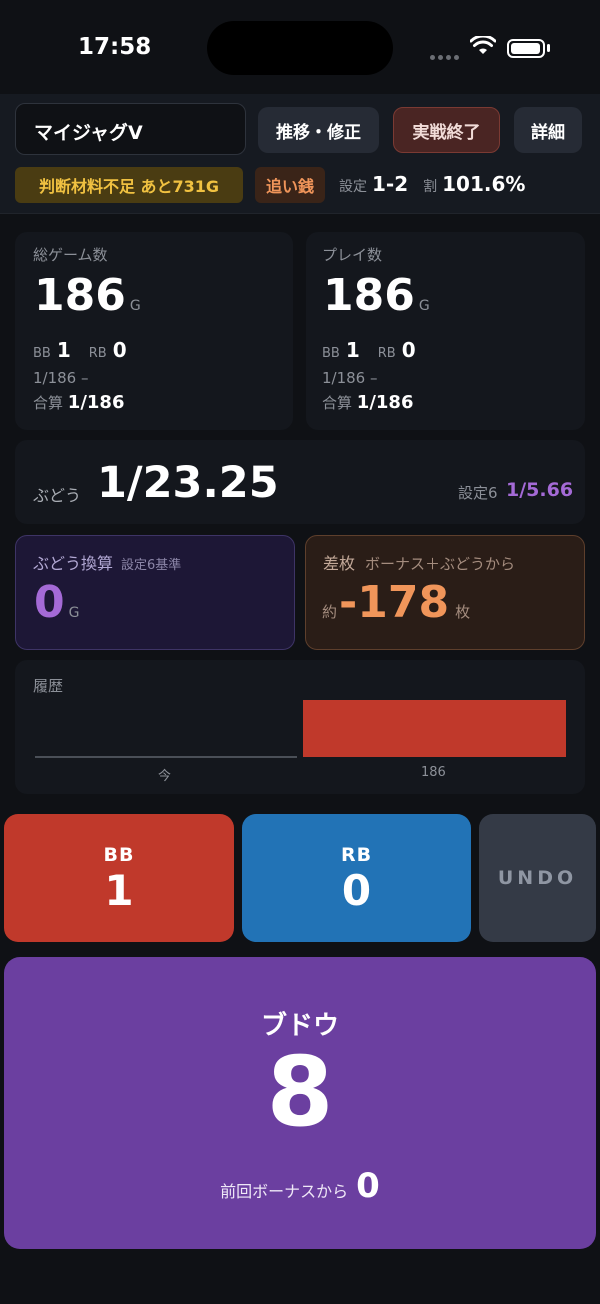 This screenshot has width=600, height=1304. Describe the element at coordinates (548, 48) in the screenshot. I see `battery-cap-icon` at that location.